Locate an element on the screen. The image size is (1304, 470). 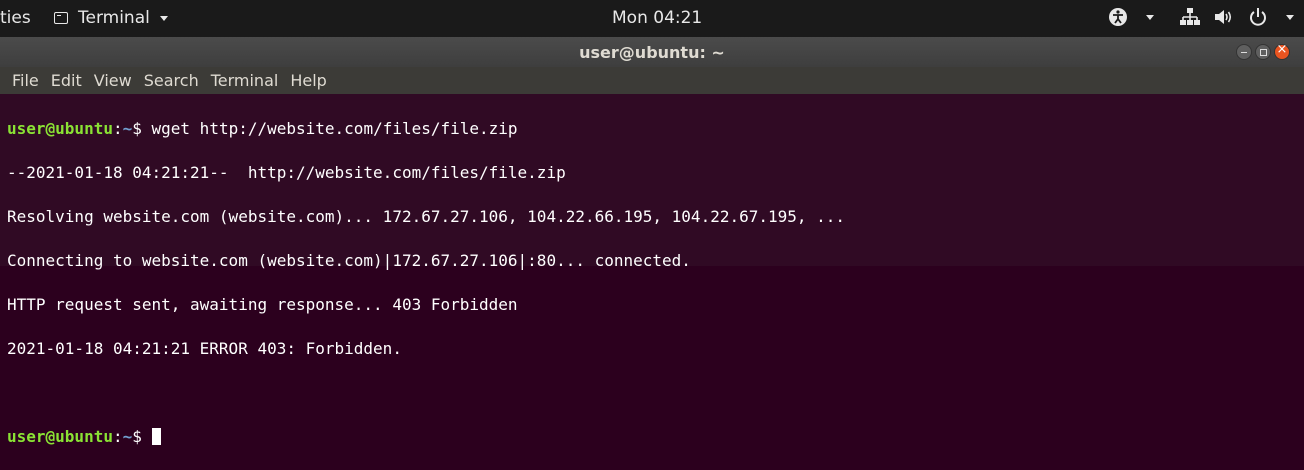
terminal-app-icon is located at coordinates (61, 18).